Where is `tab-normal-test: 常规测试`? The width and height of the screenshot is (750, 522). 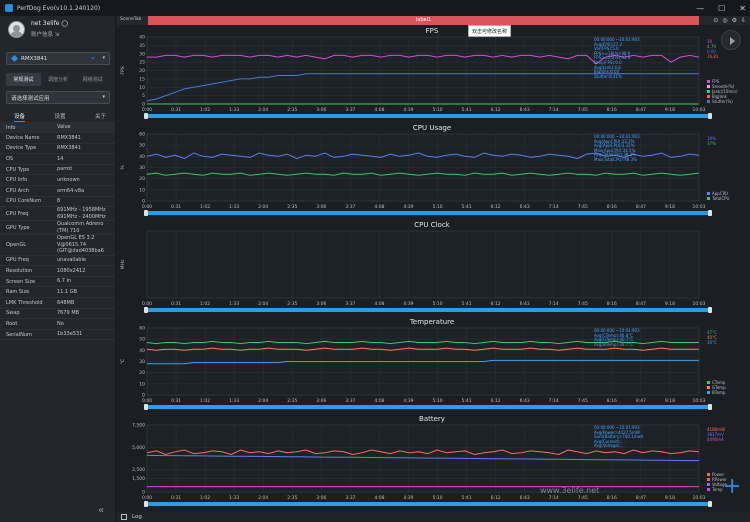
tab-normal-test: 常规测试 is located at coordinates (23, 79).